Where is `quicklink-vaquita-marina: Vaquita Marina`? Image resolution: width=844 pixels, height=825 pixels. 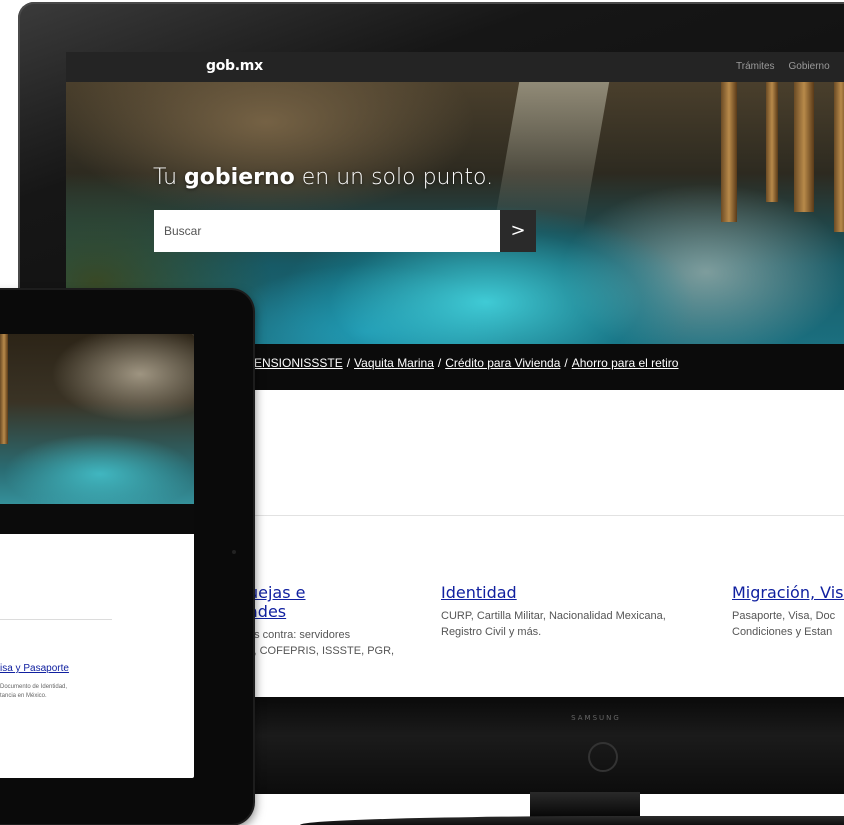 quicklink-vaquita-marina: Vaquita Marina is located at coordinates (394, 363).